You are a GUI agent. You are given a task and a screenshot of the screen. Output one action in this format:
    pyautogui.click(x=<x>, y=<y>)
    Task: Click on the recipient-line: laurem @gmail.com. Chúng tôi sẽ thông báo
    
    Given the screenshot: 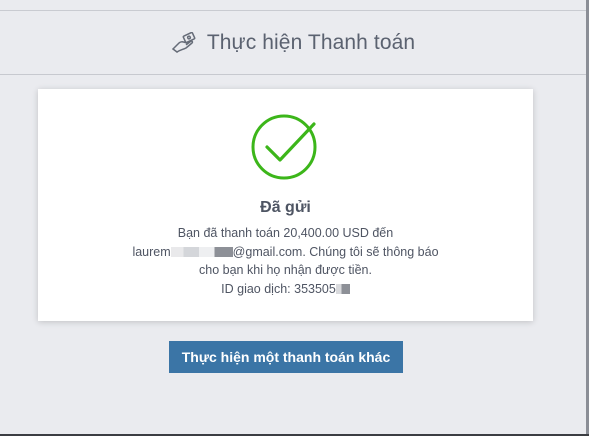 What is the action you would take?
    pyautogui.click(x=285, y=252)
    